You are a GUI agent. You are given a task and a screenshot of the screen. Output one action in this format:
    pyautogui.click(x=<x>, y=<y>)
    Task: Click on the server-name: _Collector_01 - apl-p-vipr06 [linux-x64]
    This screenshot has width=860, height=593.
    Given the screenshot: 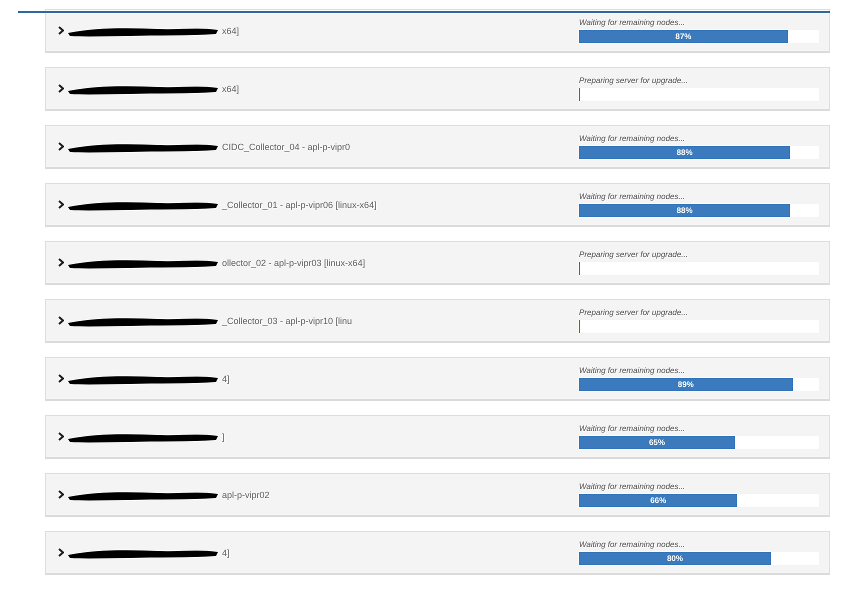 What is the action you would take?
    pyautogui.click(x=299, y=205)
    